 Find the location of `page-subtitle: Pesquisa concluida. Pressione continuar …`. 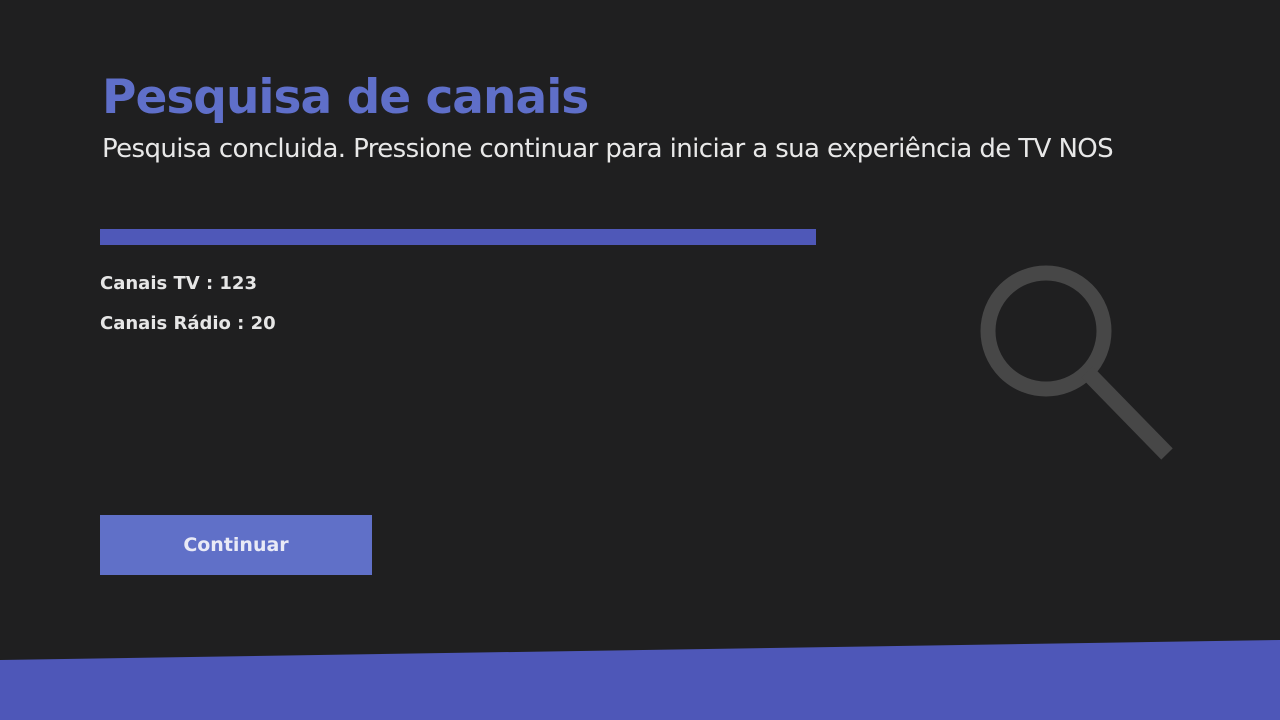

page-subtitle: Pesquisa concluida. Pressione continuar … is located at coordinates (608, 149).